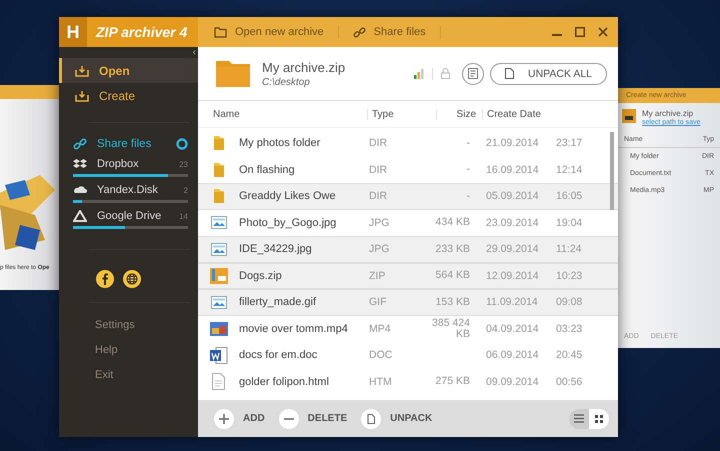 This screenshot has height=451, width=720. Describe the element at coordinates (379, 249) in the screenshot. I see `file-type: JPG` at that location.